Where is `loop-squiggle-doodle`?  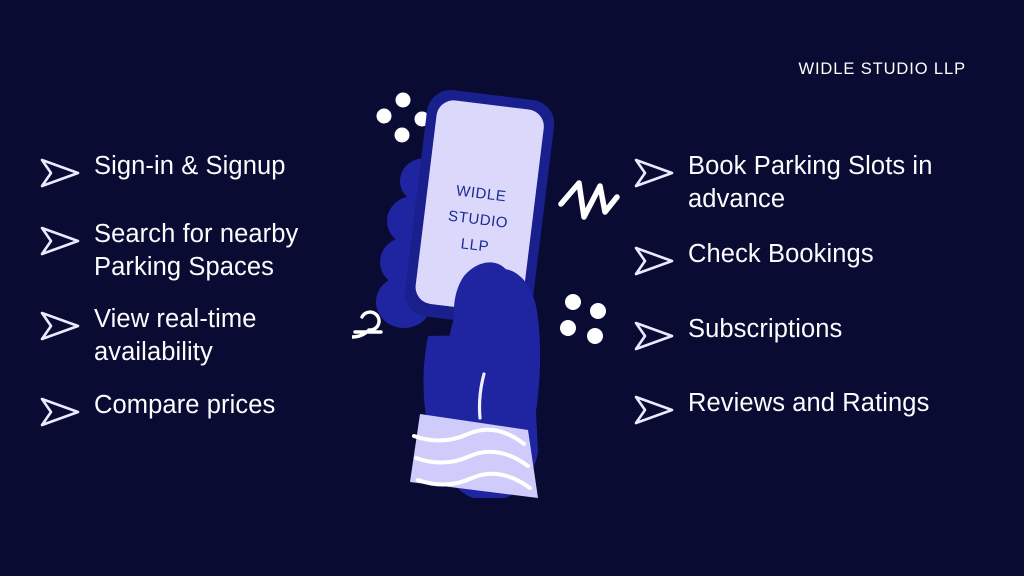 loop-squiggle-doodle is located at coordinates (367, 324).